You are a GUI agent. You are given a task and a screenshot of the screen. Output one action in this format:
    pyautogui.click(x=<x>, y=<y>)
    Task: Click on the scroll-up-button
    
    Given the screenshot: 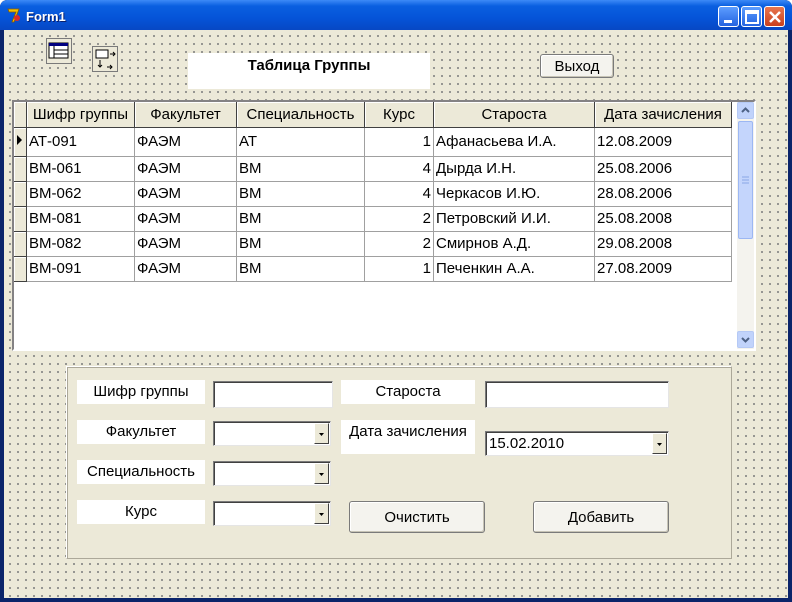 What is the action you would take?
    pyautogui.click(x=745, y=110)
    